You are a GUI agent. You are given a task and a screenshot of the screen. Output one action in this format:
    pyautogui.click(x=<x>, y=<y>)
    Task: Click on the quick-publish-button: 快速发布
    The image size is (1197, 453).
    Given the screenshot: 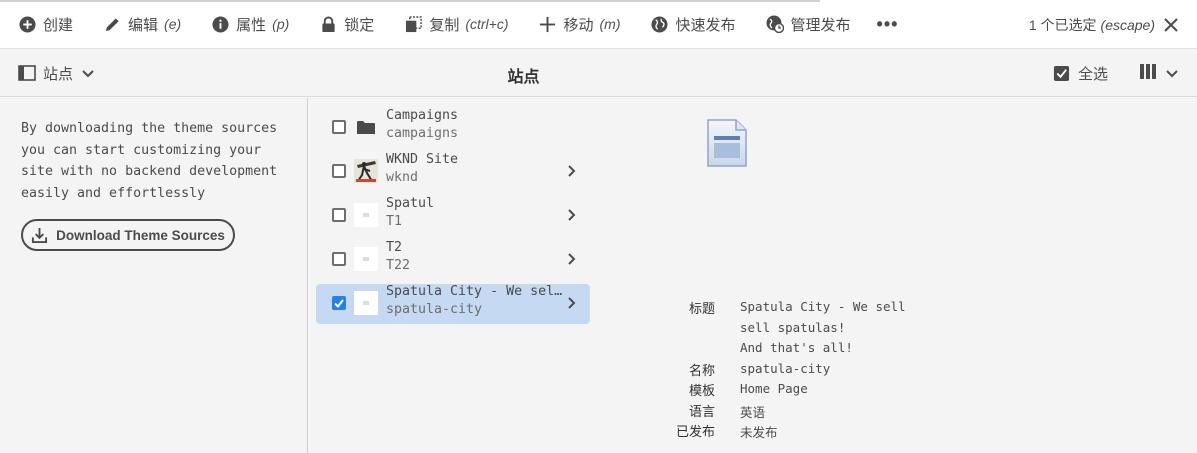 What is the action you would take?
    pyautogui.click(x=690, y=24)
    